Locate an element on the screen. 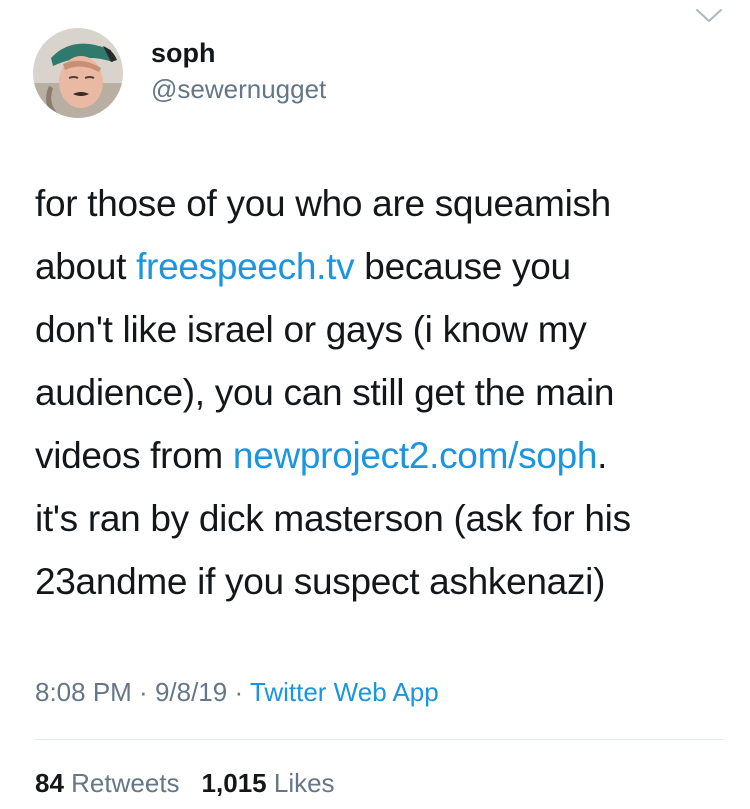 The image size is (750, 809). tweet-line: it's ran by dick masterson (ask for his is located at coordinates (385, 518).